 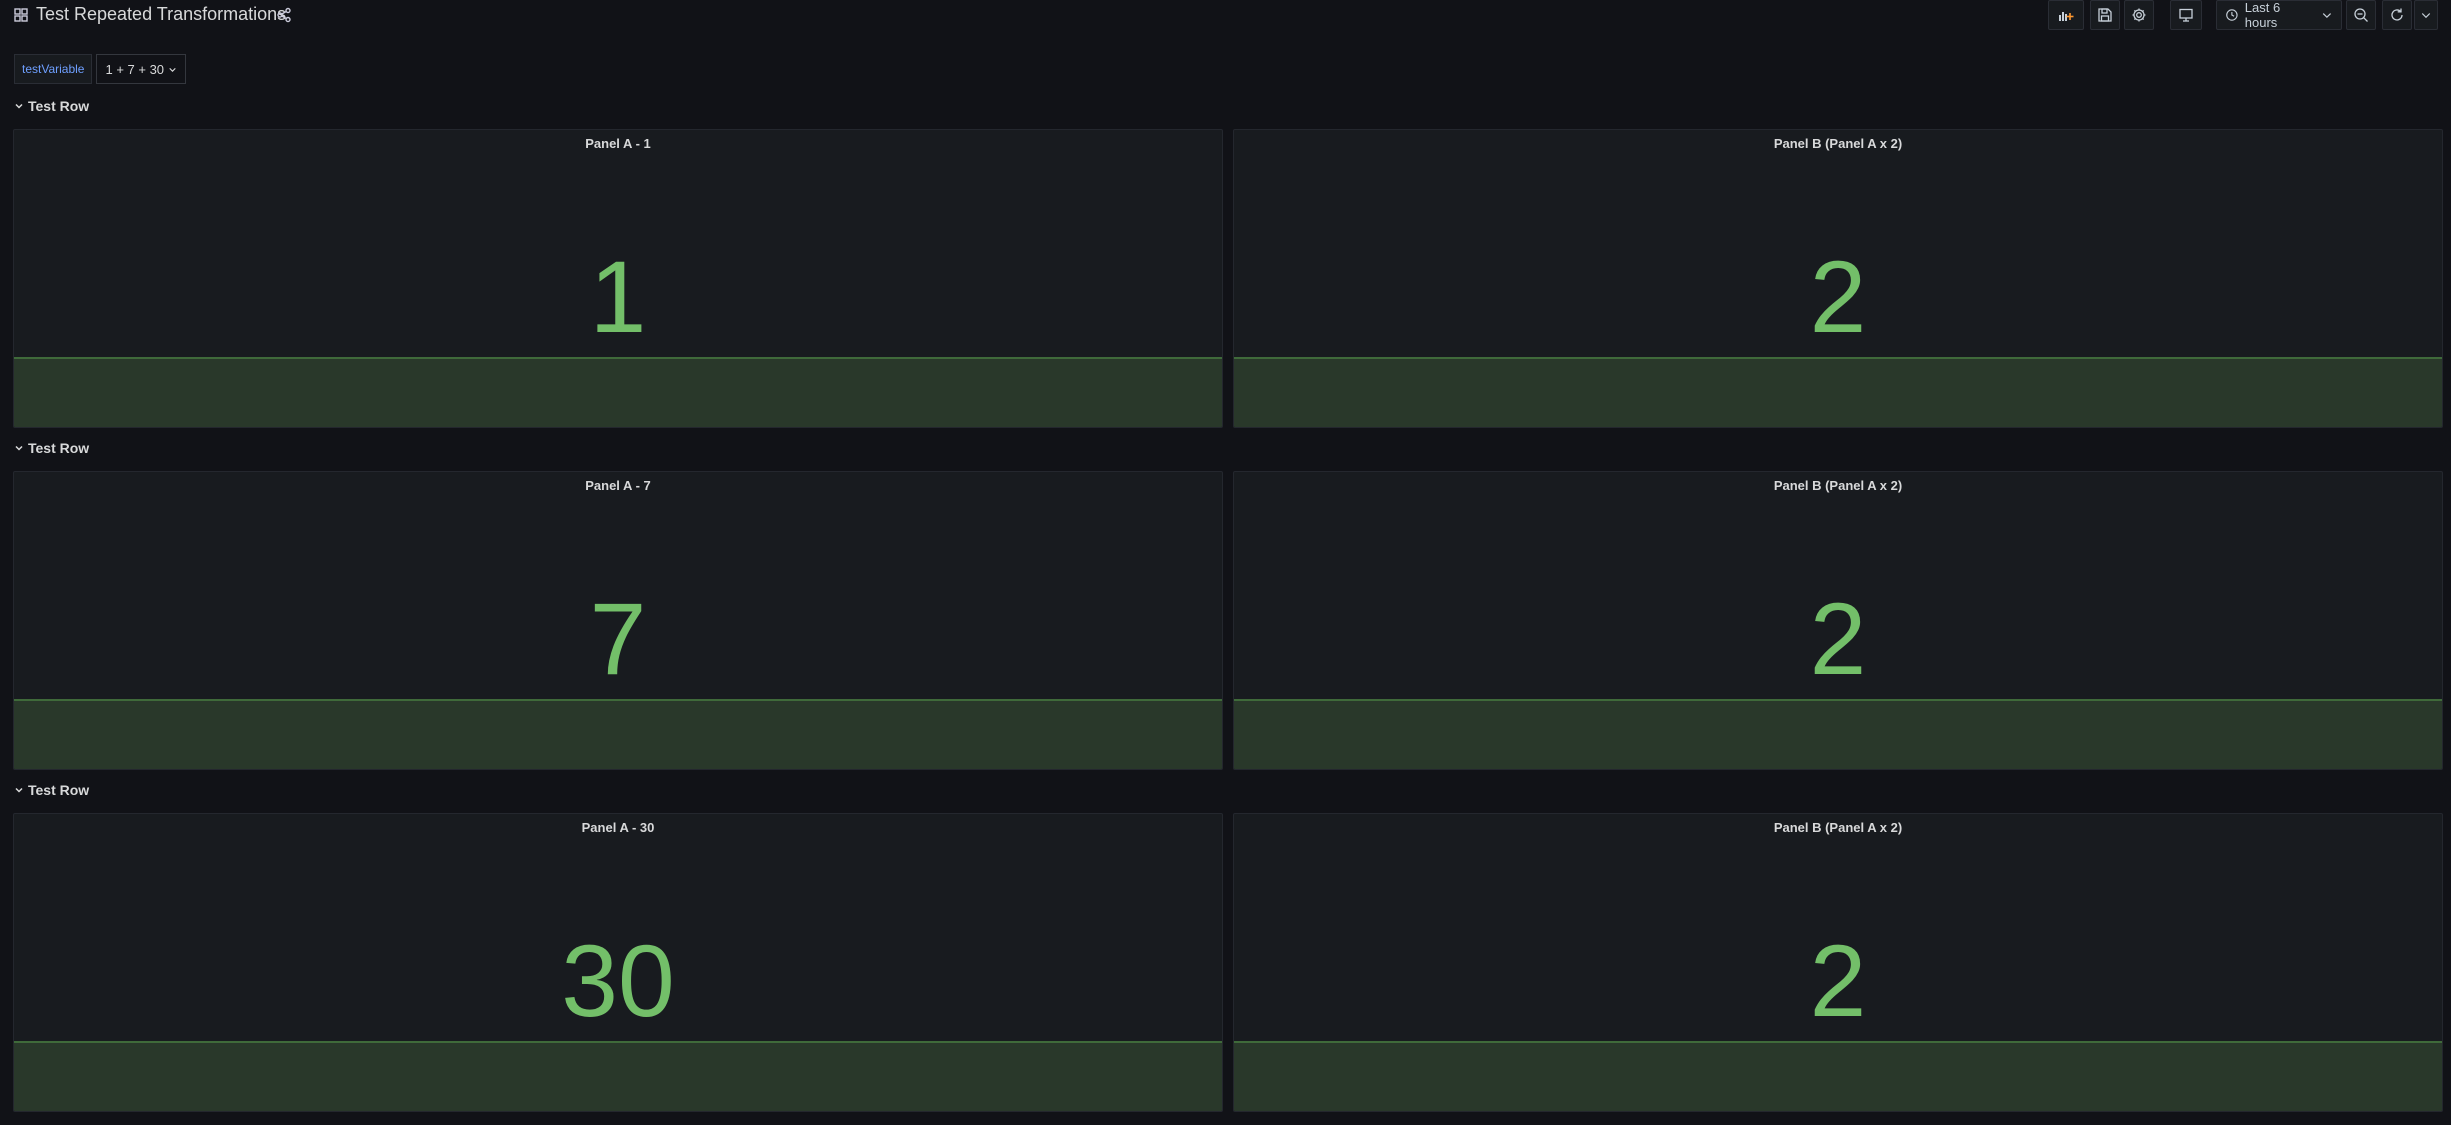 What do you see at coordinates (618, 297) in the screenshot?
I see `stat-value: 1` at bounding box center [618, 297].